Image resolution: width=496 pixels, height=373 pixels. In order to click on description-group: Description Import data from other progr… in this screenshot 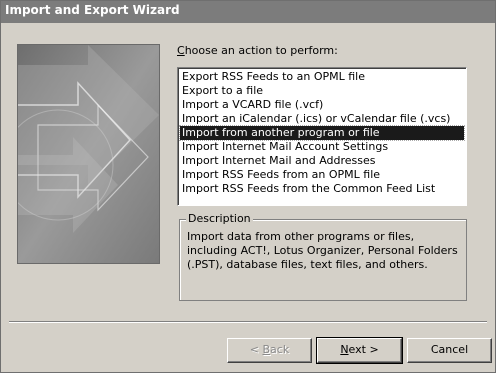, I will do `click(323, 256)`.